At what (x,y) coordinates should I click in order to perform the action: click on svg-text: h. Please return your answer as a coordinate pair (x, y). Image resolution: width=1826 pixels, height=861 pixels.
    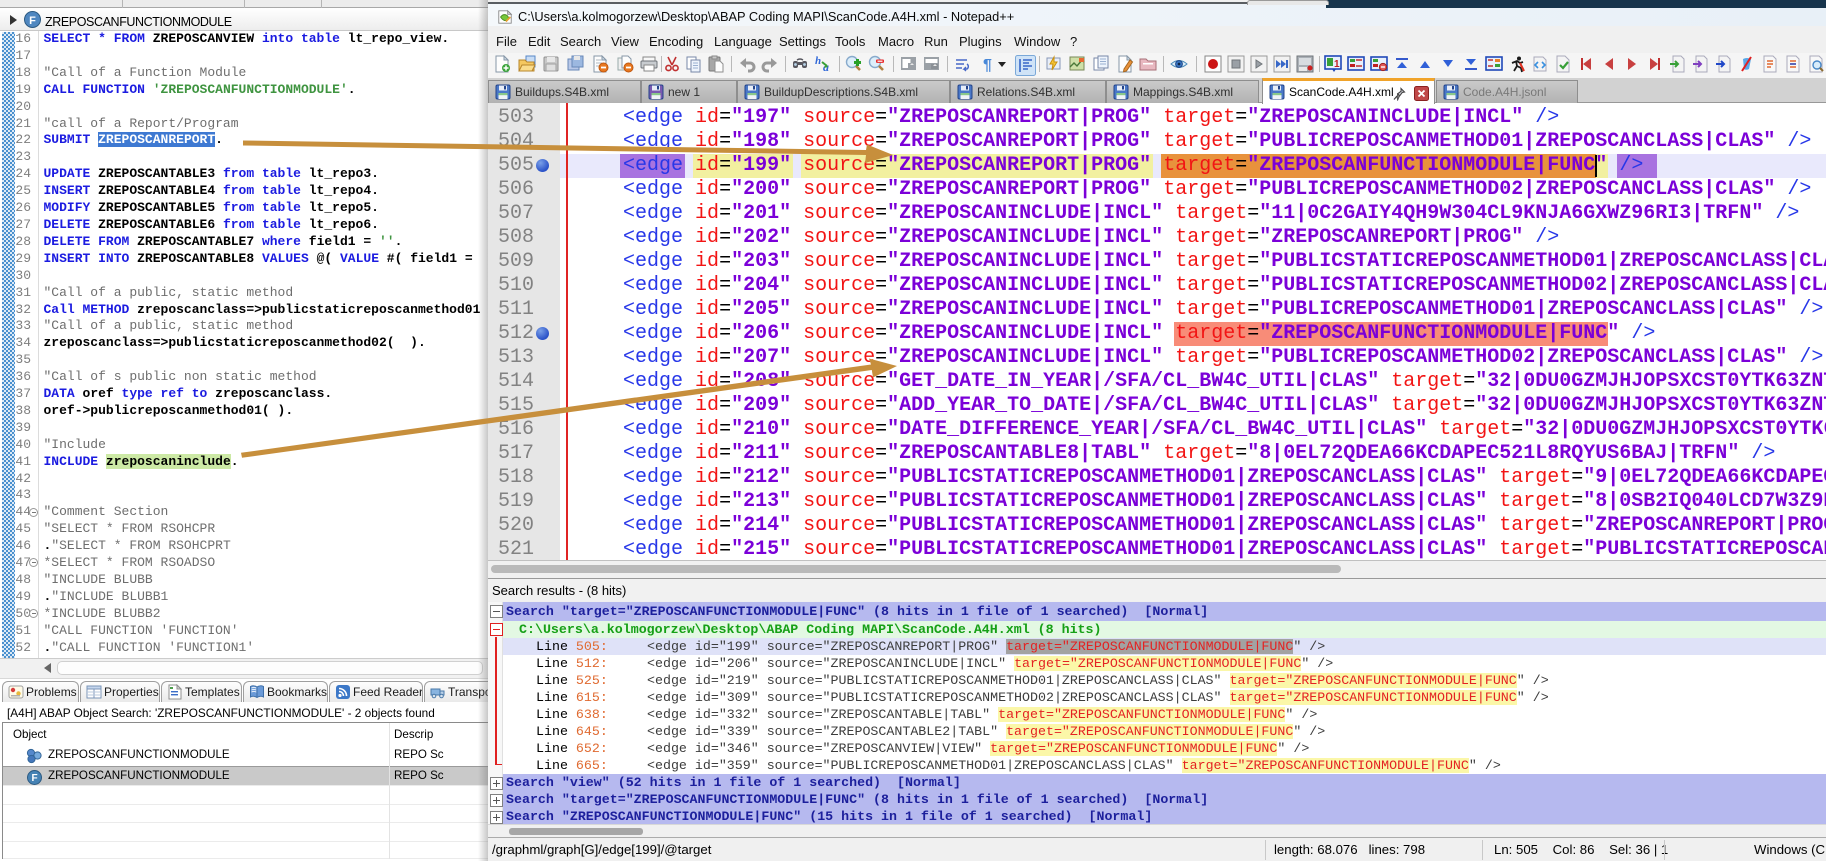
    Looking at the image, I should click on (818, 61).